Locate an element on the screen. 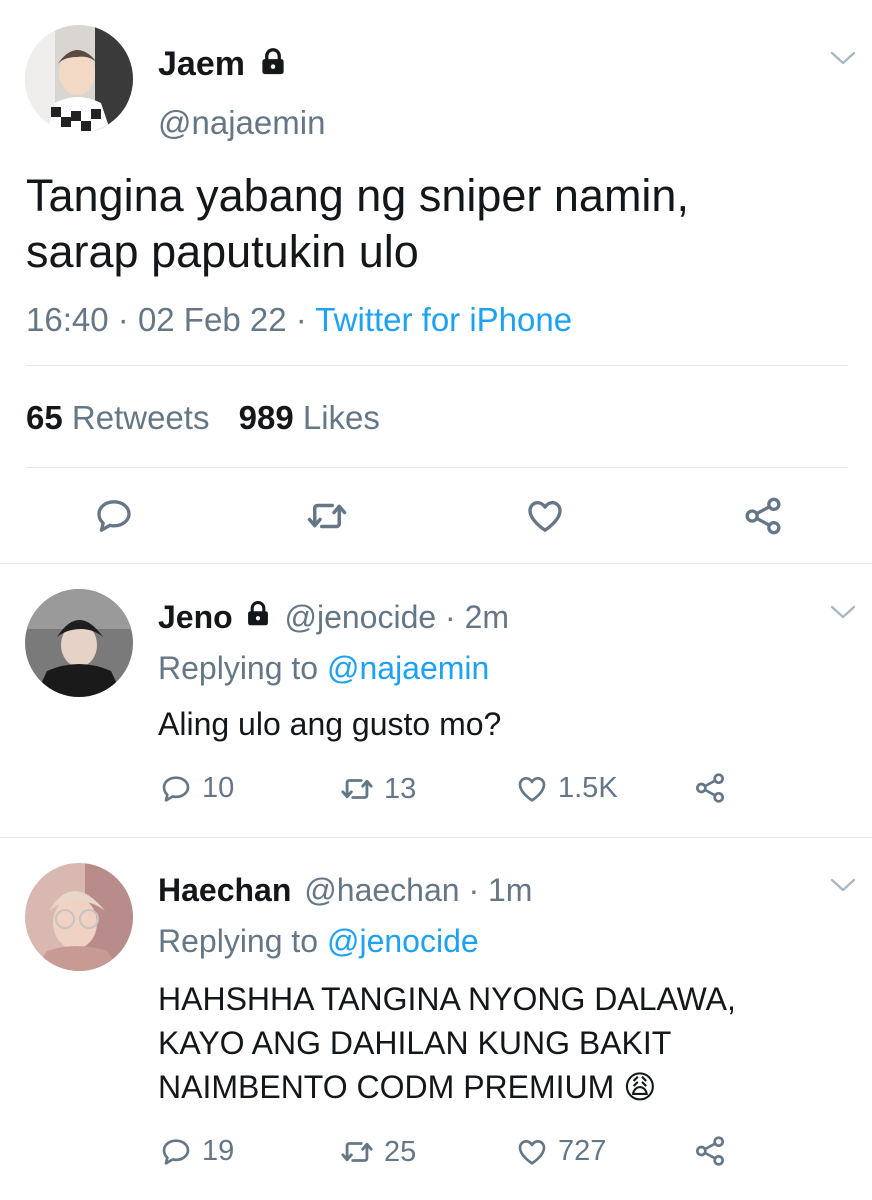 This screenshot has width=872, height=1200. reply-count: 10 is located at coordinates (218, 788).